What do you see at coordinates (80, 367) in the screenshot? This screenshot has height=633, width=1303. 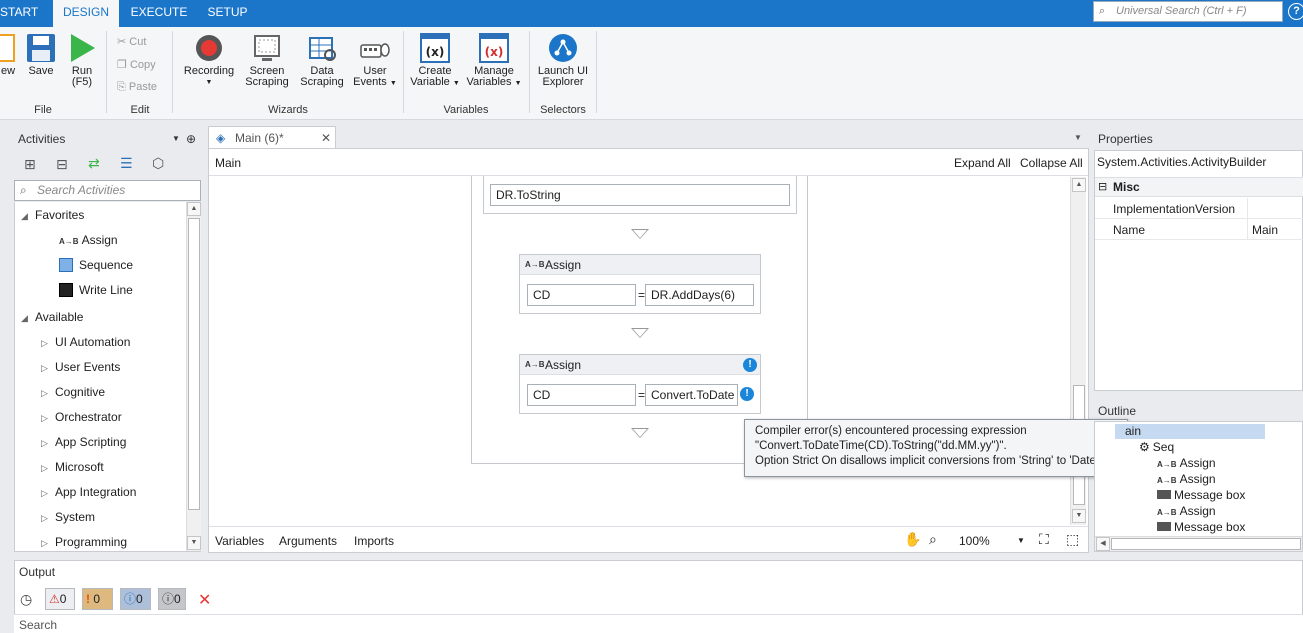 I see `tree-node-user-events: ▷ User Events` at bounding box center [80, 367].